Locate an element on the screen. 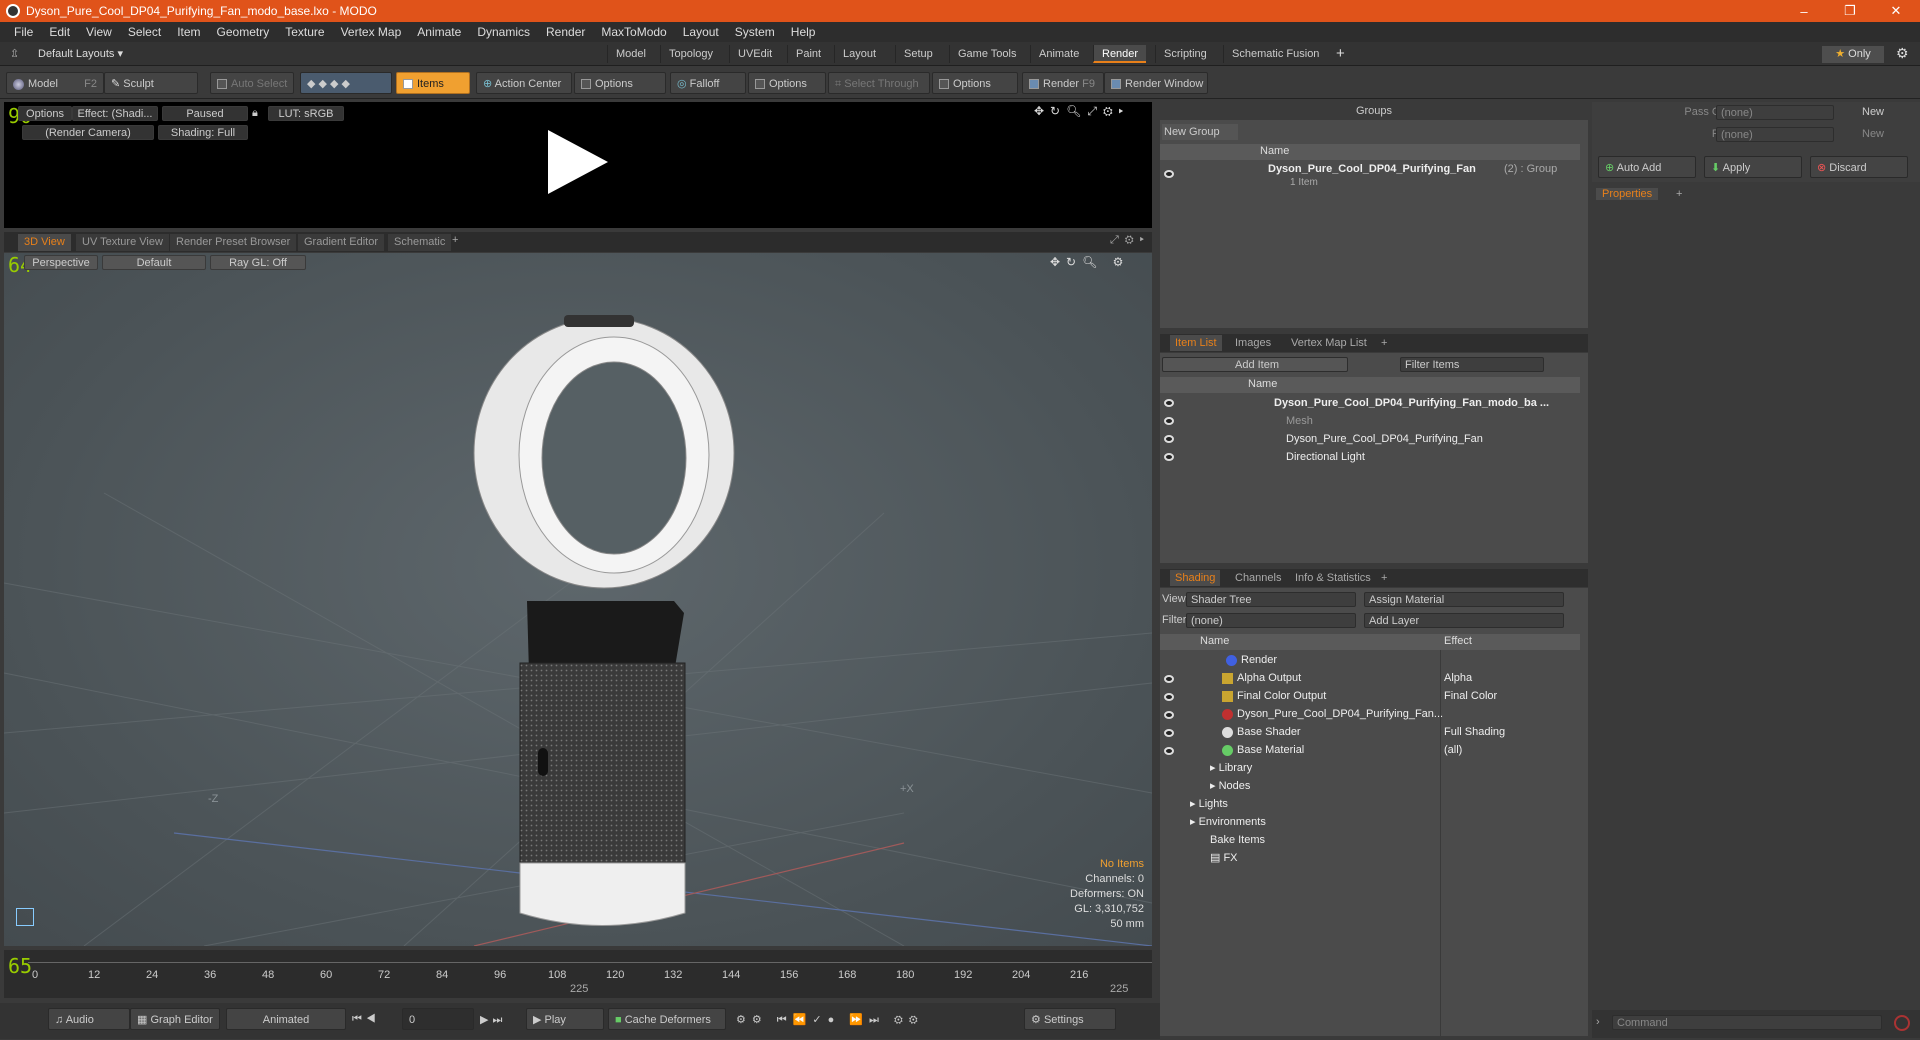 This screenshot has width=1920, height=1040. assign-material-dropdown: Assign Material is located at coordinates (1464, 599).